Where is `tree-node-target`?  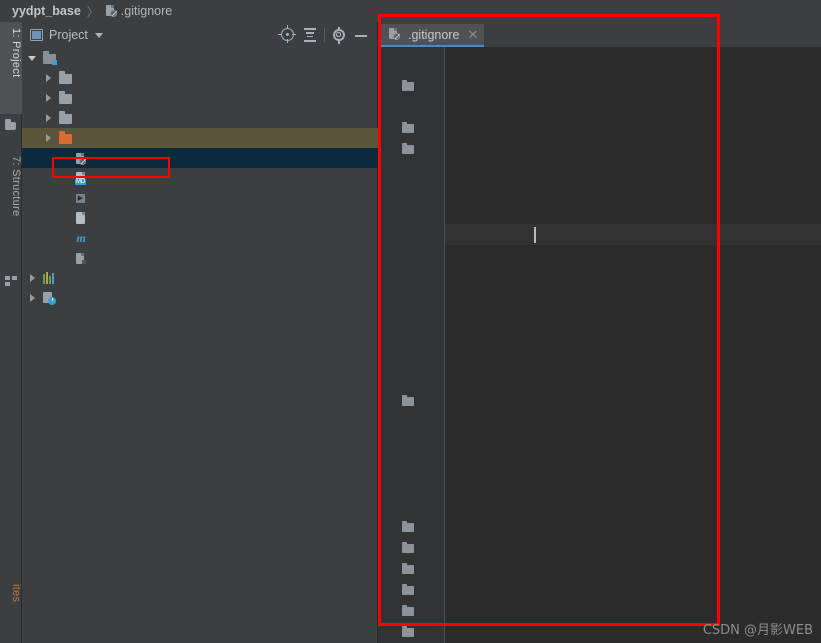 tree-node-target is located at coordinates (200, 138).